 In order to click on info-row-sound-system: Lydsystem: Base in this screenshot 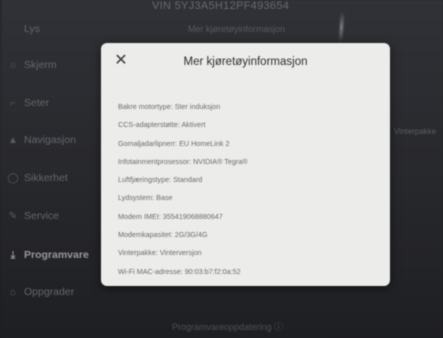, I will do `click(145, 198)`.